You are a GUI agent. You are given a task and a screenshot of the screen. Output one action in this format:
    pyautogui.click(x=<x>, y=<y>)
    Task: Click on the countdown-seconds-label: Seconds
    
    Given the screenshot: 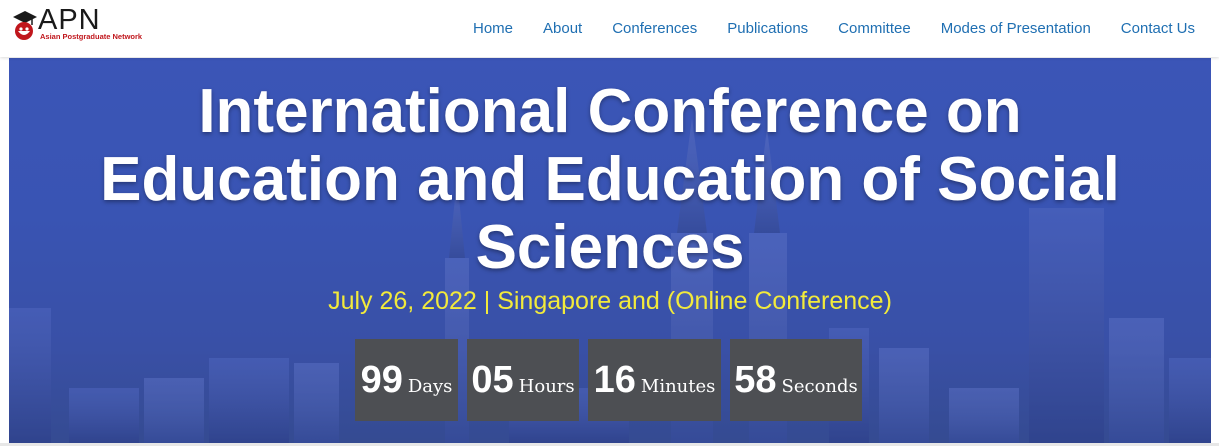 What is the action you would take?
    pyautogui.click(x=819, y=386)
    